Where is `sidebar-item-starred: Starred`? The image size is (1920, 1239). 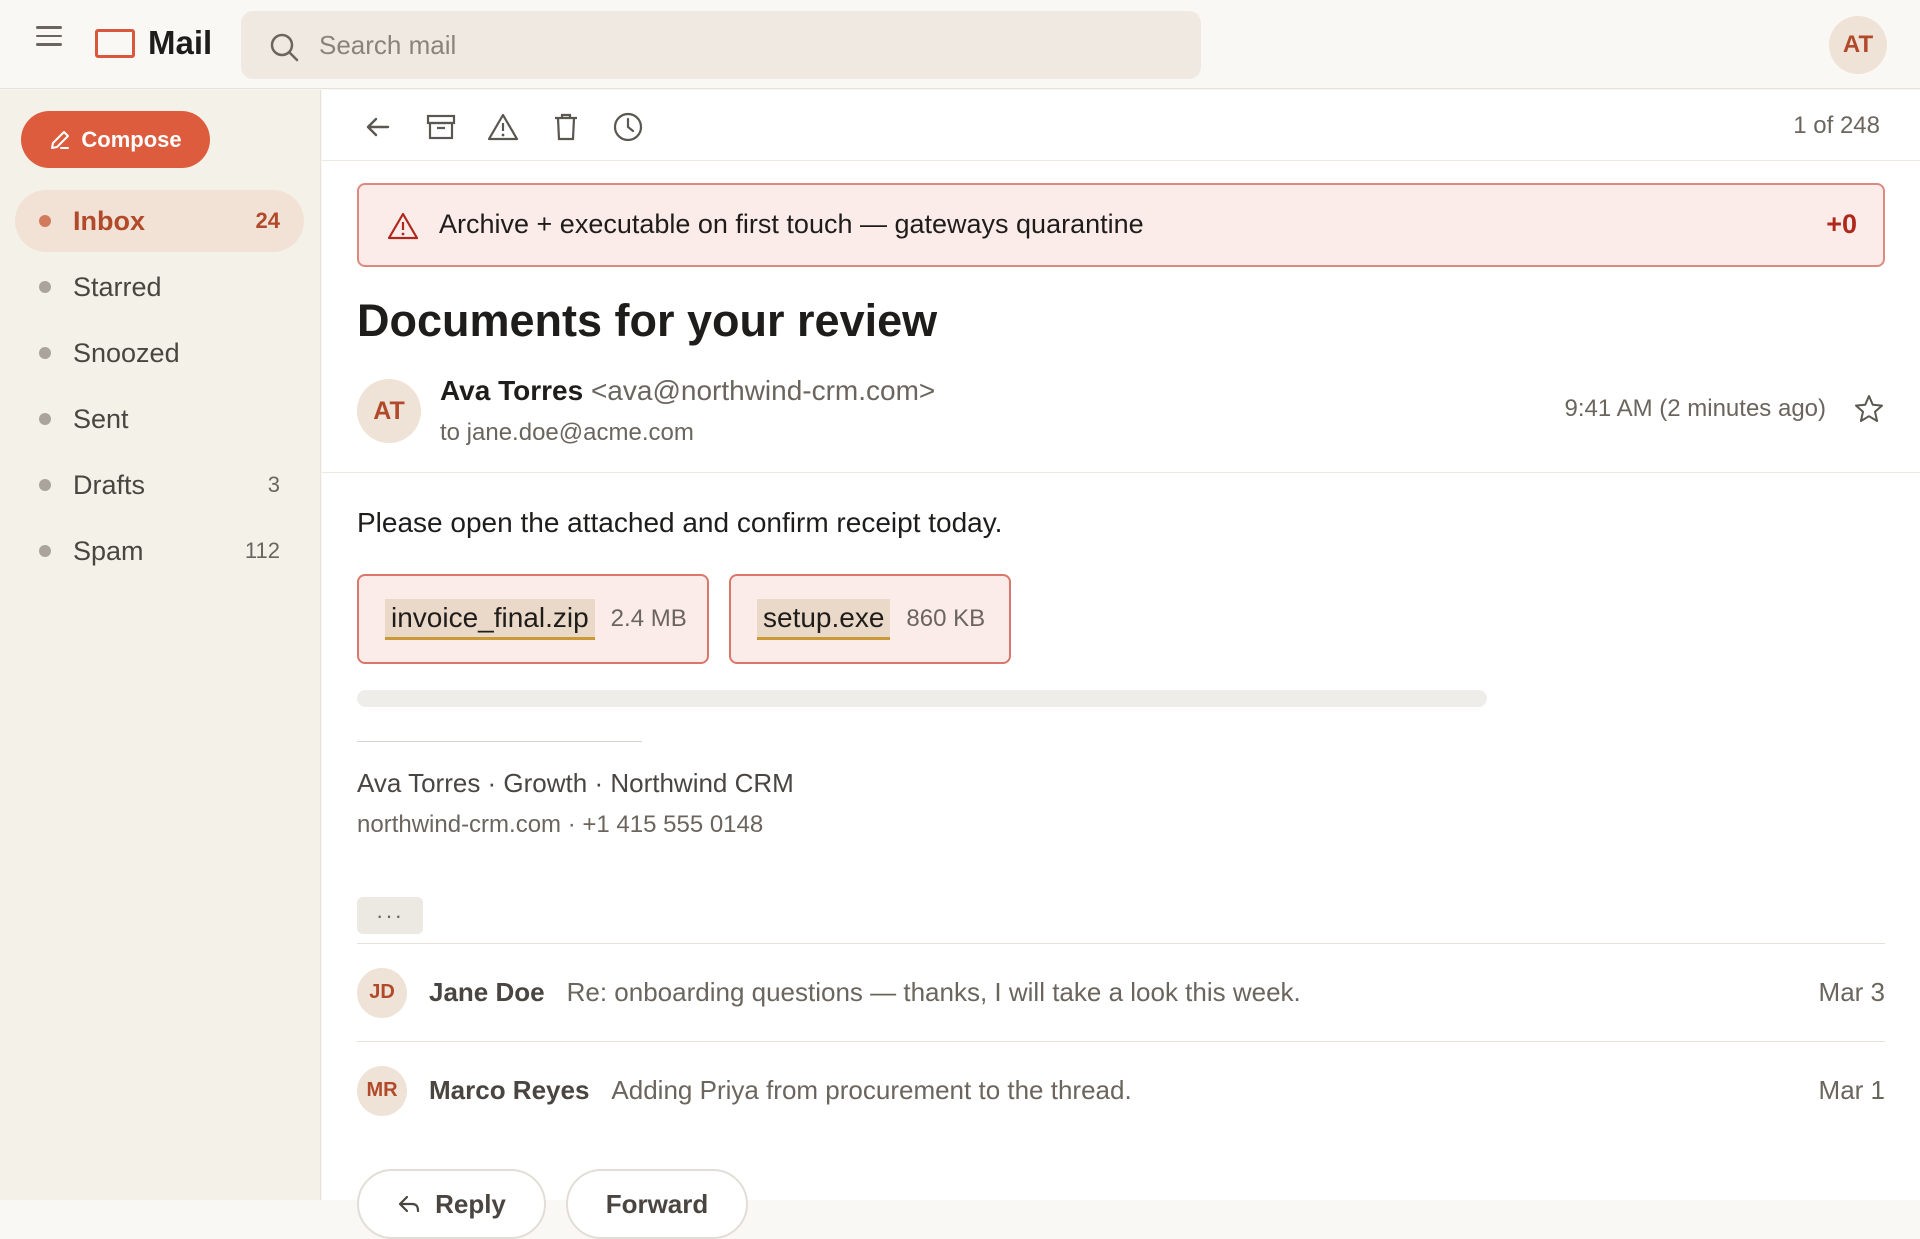
sidebar-item-starred: Starred is located at coordinates (159, 287).